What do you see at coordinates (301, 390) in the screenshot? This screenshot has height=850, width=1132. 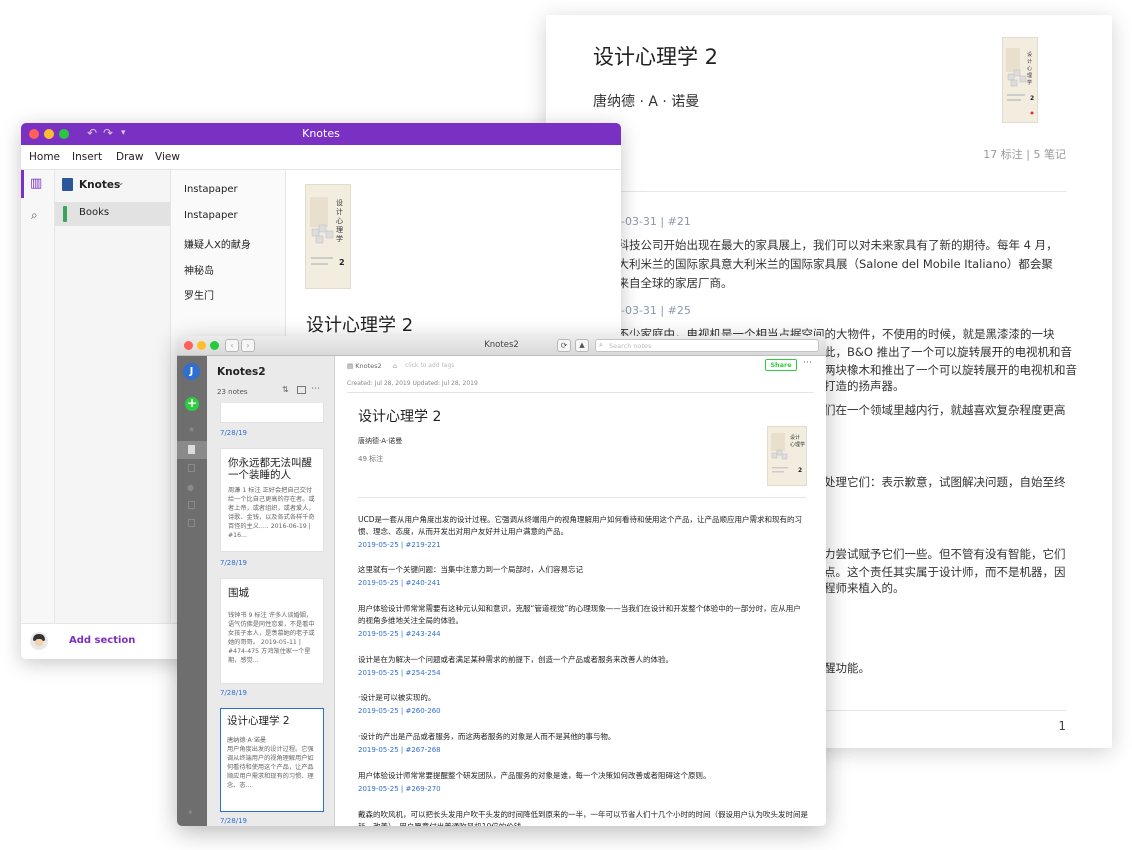 I see `view-toggle-icon` at bounding box center [301, 390].